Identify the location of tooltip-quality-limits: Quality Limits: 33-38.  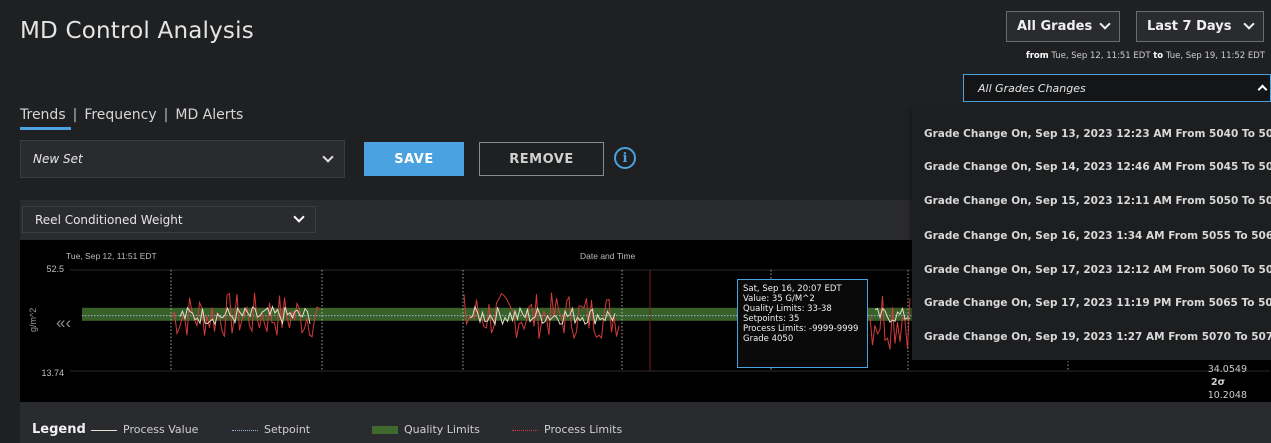
(787, 309).